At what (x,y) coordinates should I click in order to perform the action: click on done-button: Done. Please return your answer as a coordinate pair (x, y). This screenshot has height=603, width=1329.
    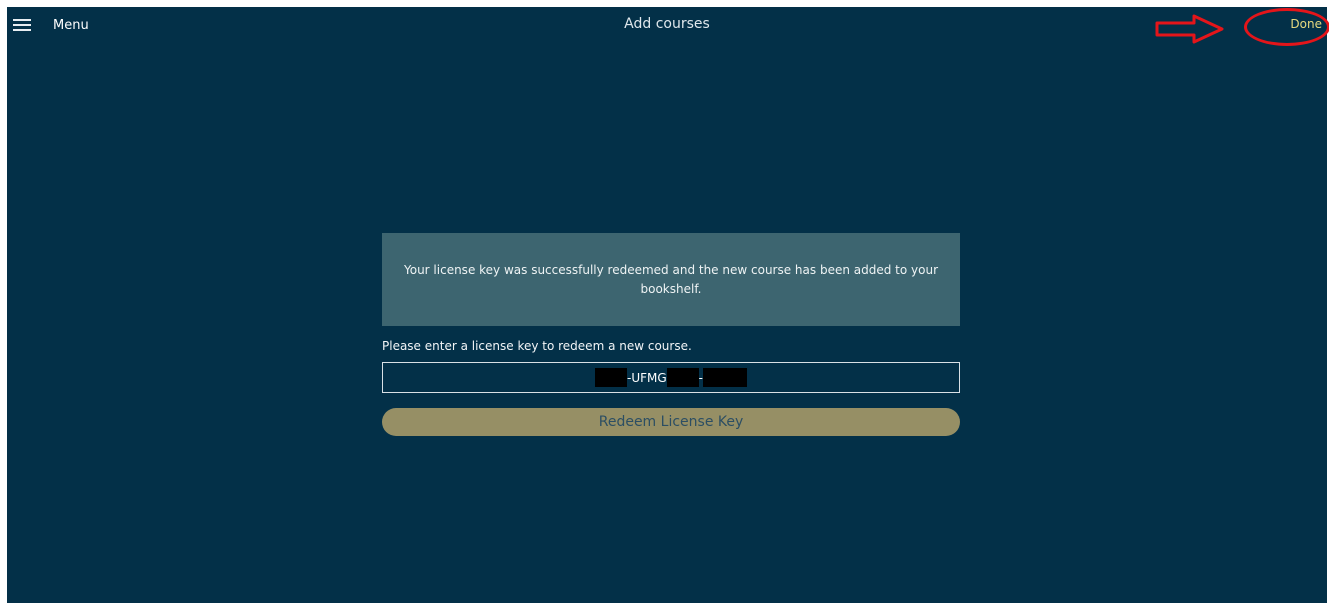
    Looking at the image, I should click on (1306, 24).